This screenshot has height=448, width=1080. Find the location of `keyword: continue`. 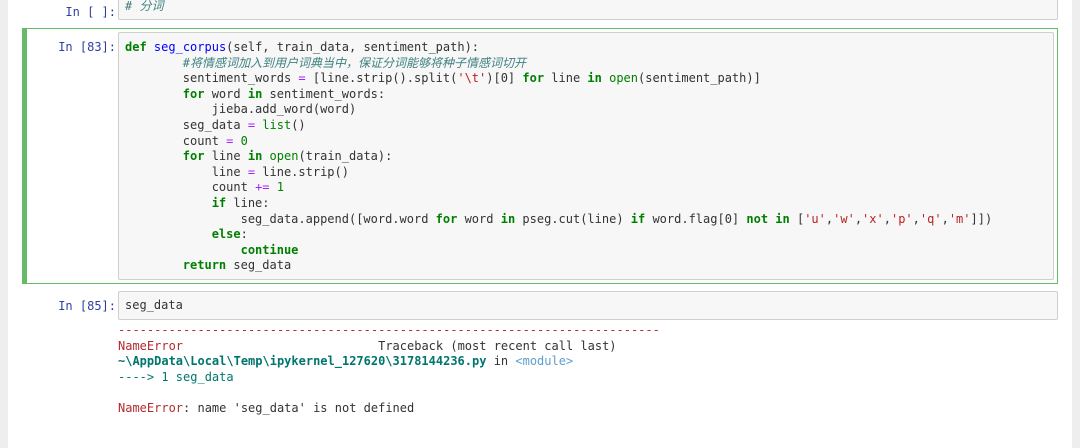

keyword: continue is located at coordinates (269, 249).